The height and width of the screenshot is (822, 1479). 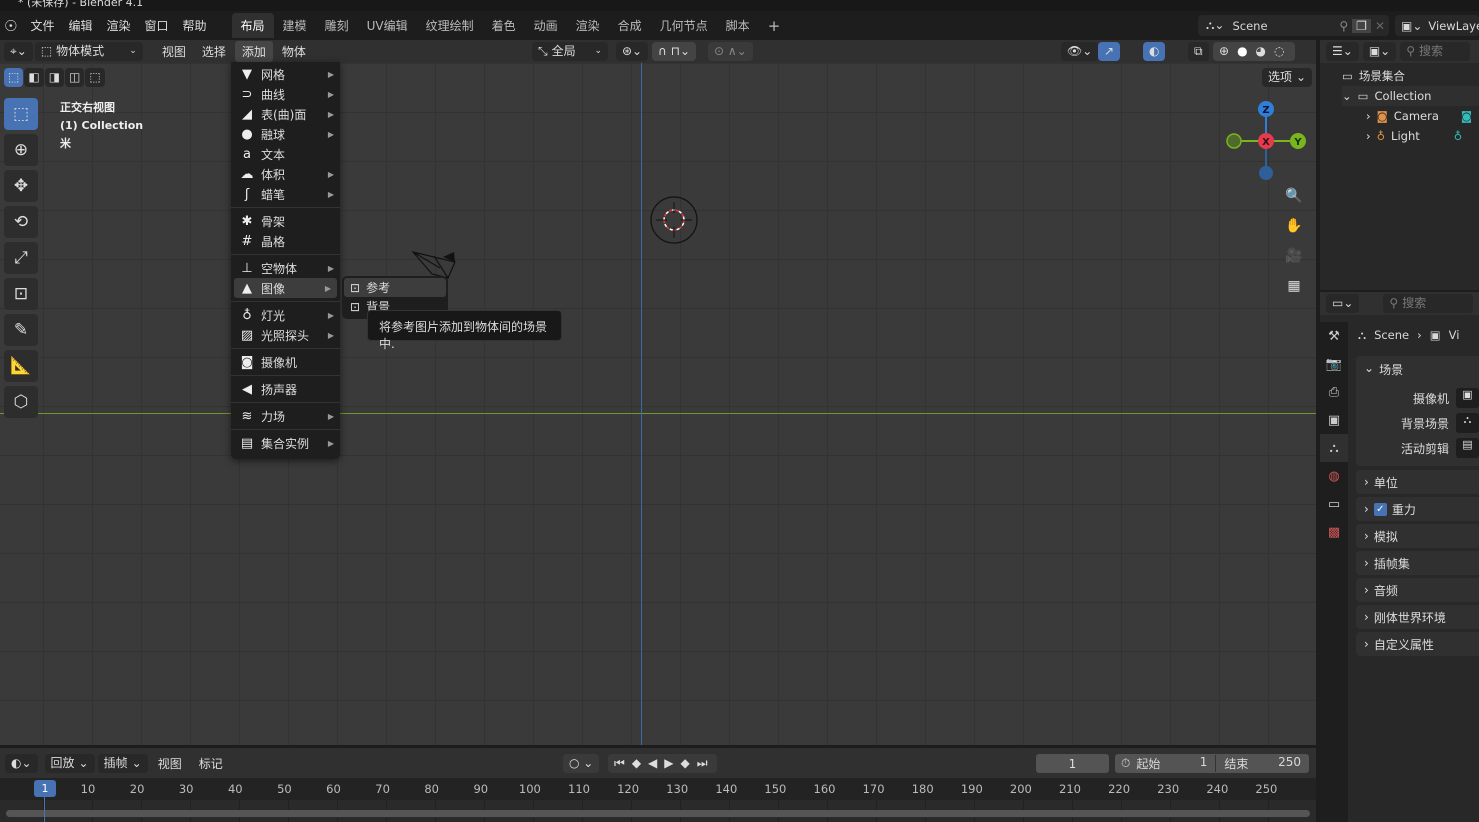 I want to click on workspace-tab: 布局, so click(x=252, y=25).